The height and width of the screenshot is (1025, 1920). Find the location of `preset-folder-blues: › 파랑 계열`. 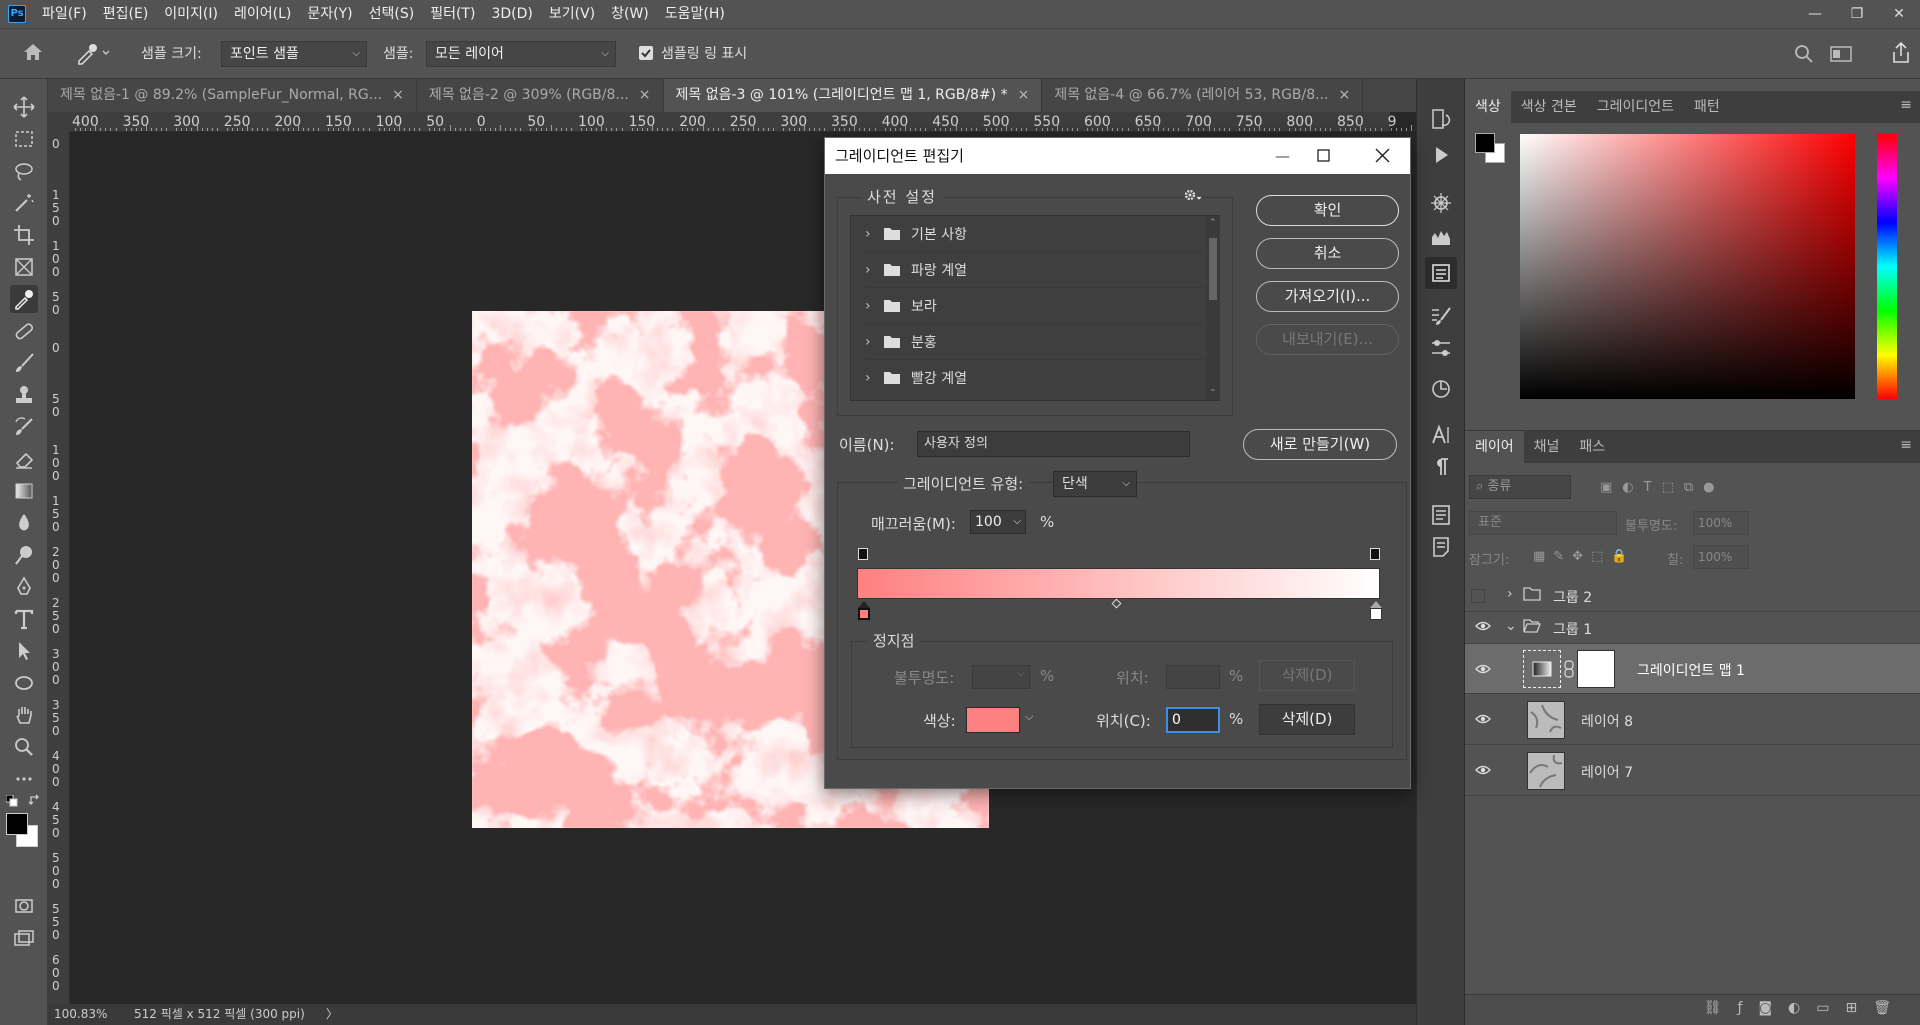

preset-folder-blues: › 파랑 계열 is located at coordinates (1041, 270).